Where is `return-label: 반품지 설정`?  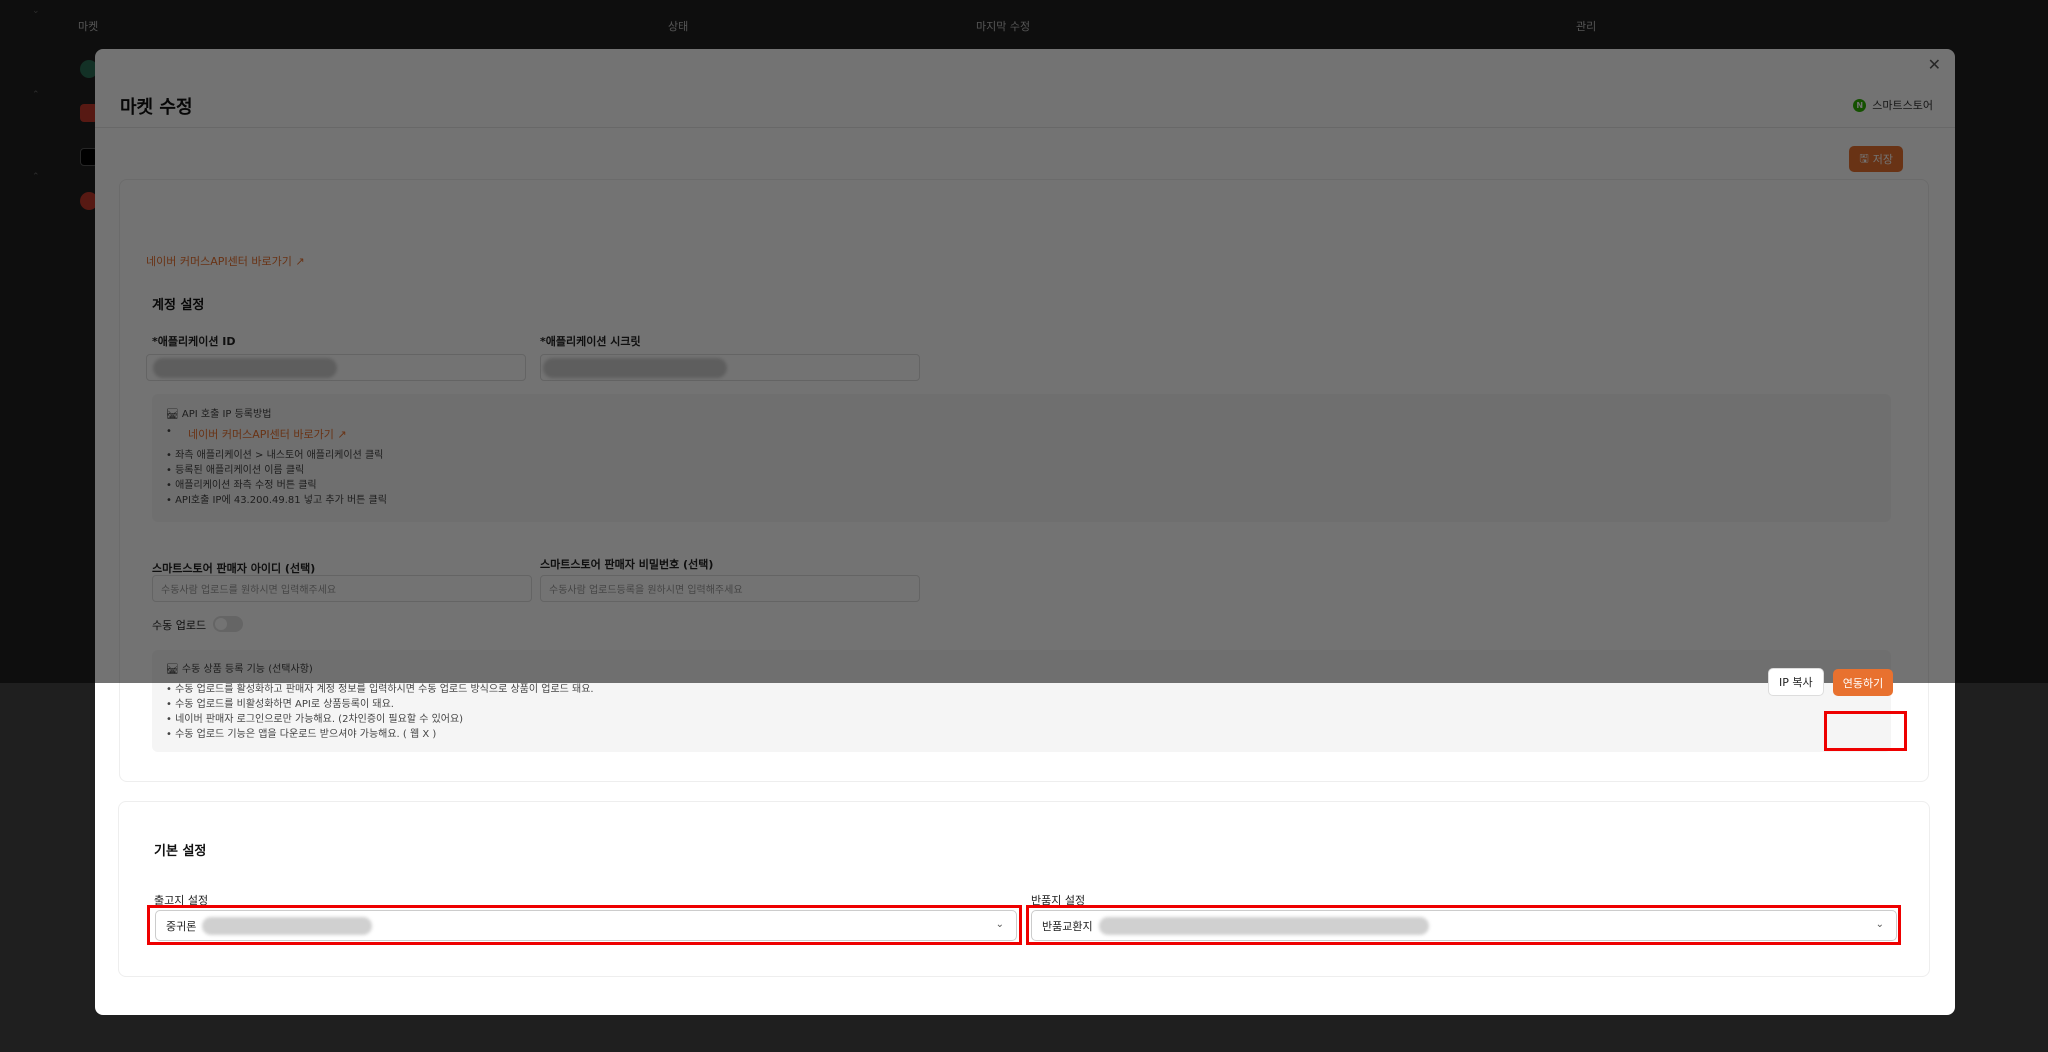
return-label: 반품지 설정 is located at coordinates (1058, 900).